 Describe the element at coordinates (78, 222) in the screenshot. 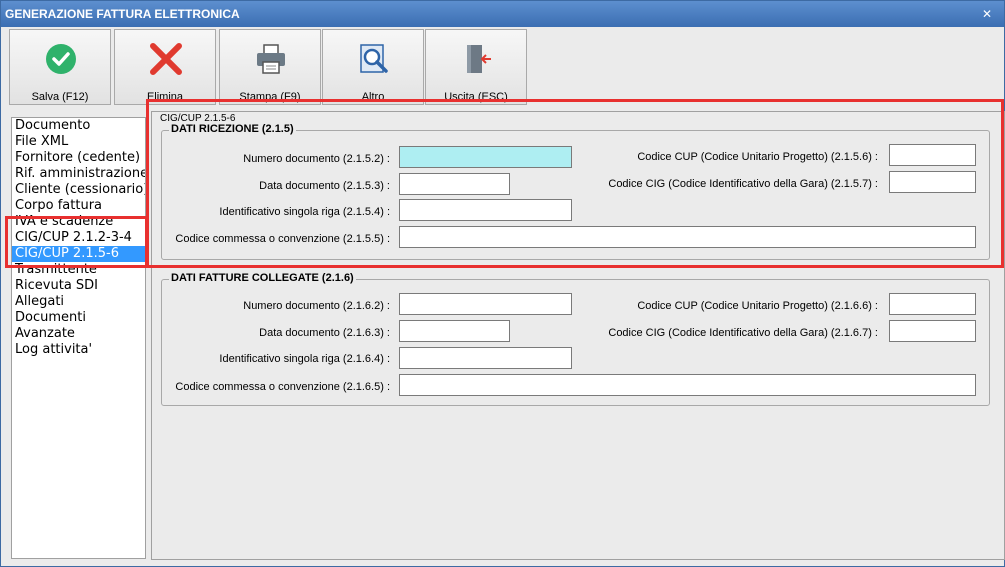

I see `list-item: IVA e scadenze` at that location.